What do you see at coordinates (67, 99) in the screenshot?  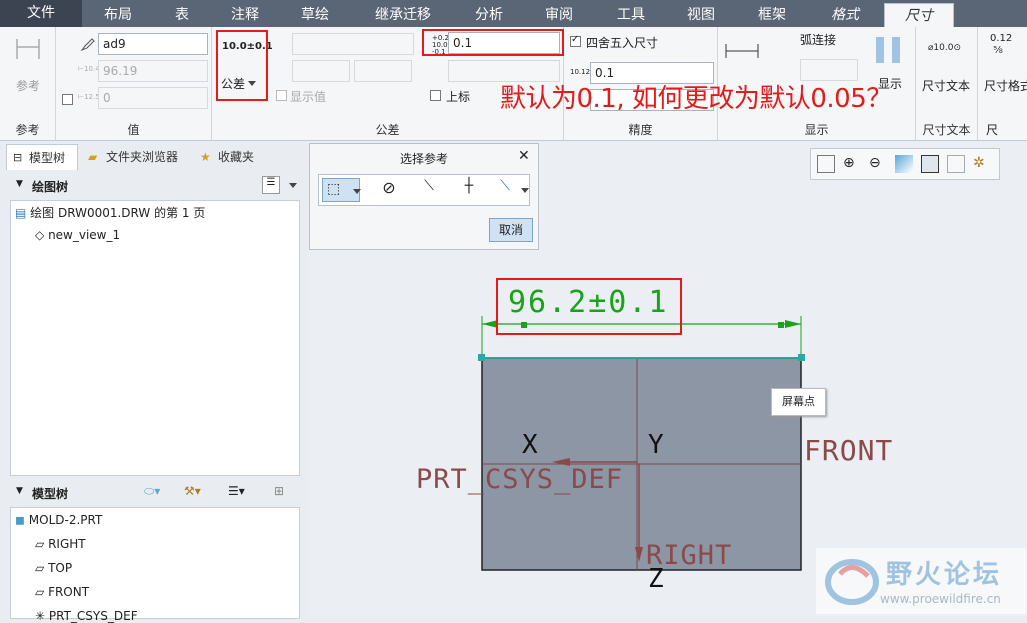 I see `override-checkbox` at bounding box center [67, 99].